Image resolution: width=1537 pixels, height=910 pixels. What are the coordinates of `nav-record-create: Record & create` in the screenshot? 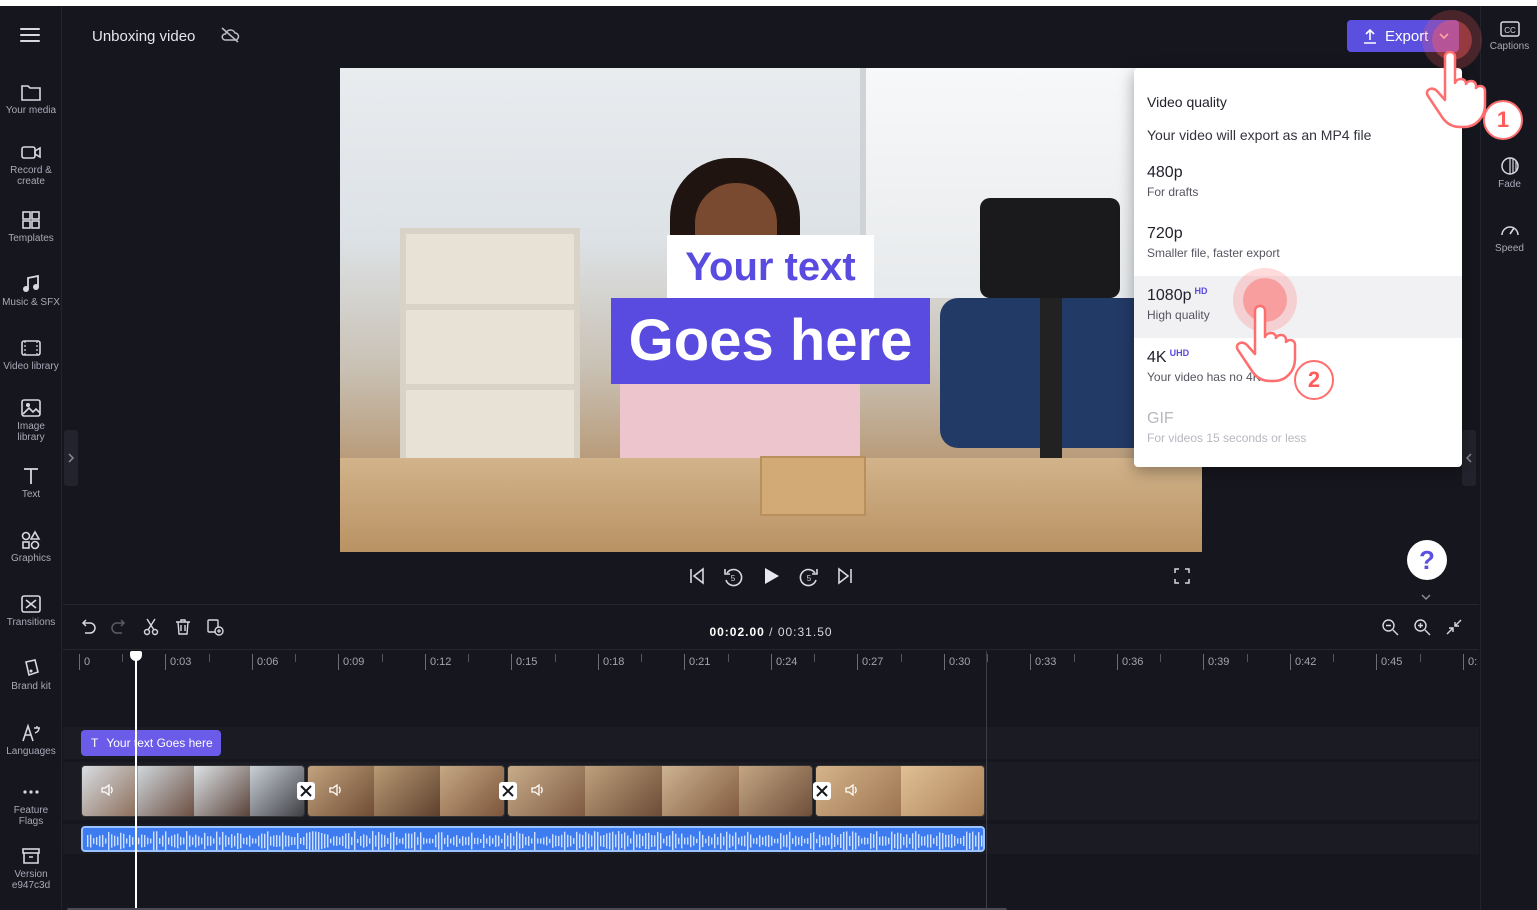 It's located at (31, 164).